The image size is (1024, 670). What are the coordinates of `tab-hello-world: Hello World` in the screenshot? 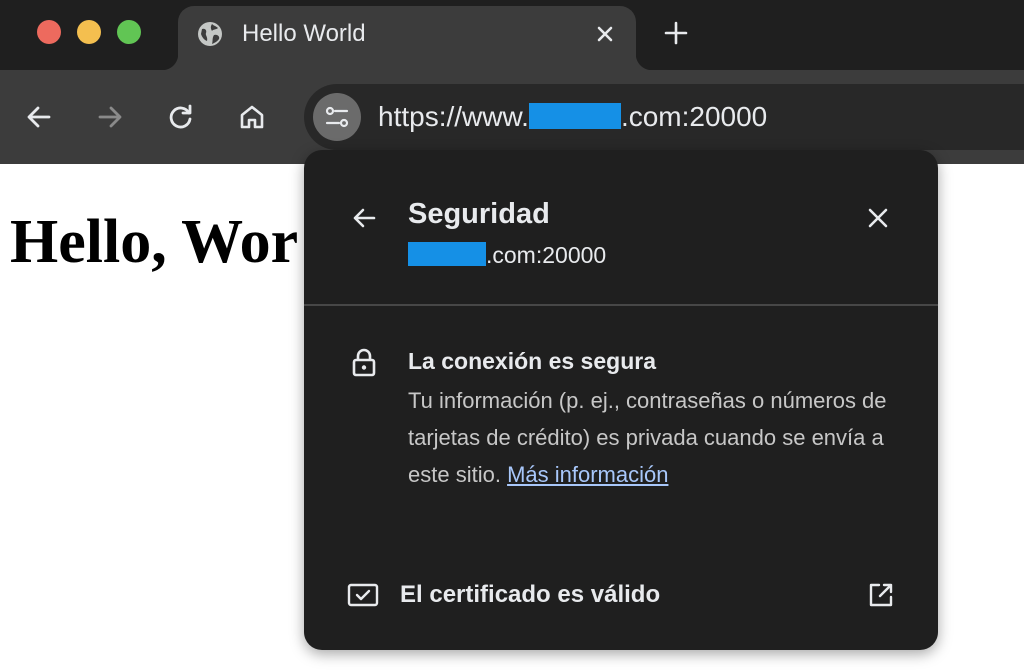 It's located at (407, 38).